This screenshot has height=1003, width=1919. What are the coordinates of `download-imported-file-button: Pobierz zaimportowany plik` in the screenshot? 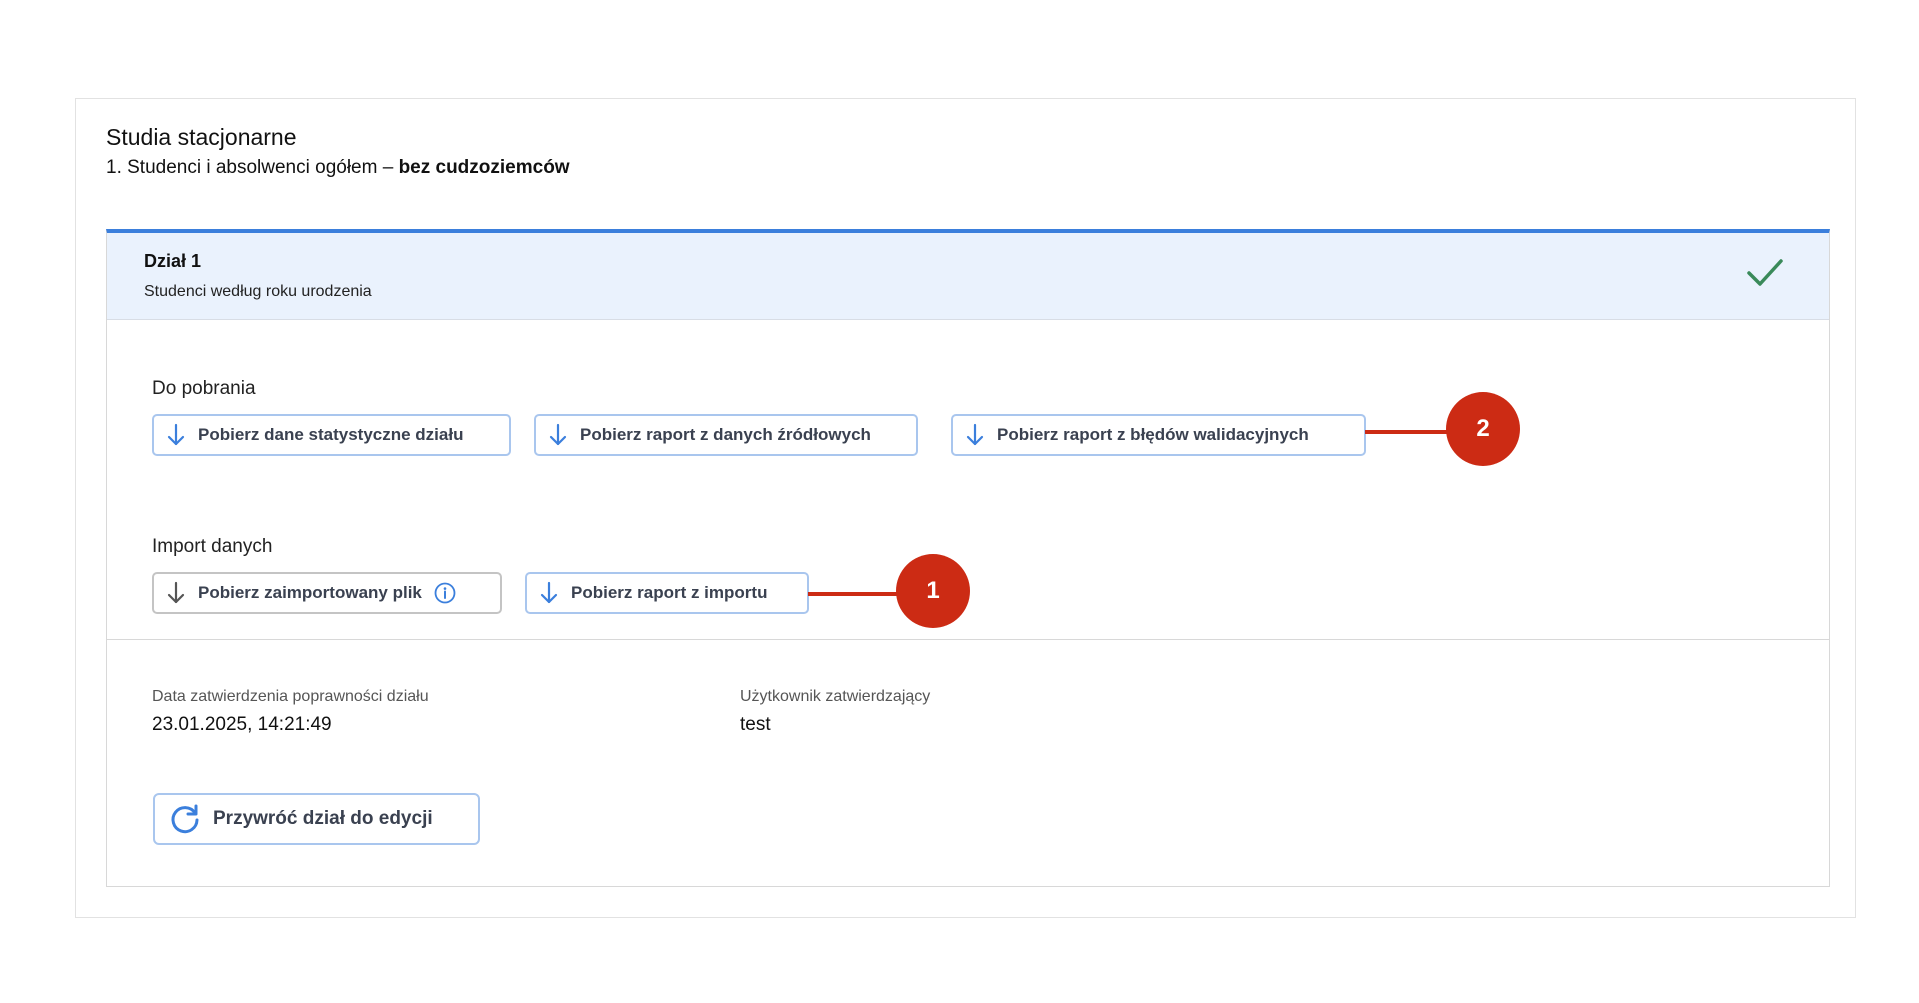 It's located at (327, 593).